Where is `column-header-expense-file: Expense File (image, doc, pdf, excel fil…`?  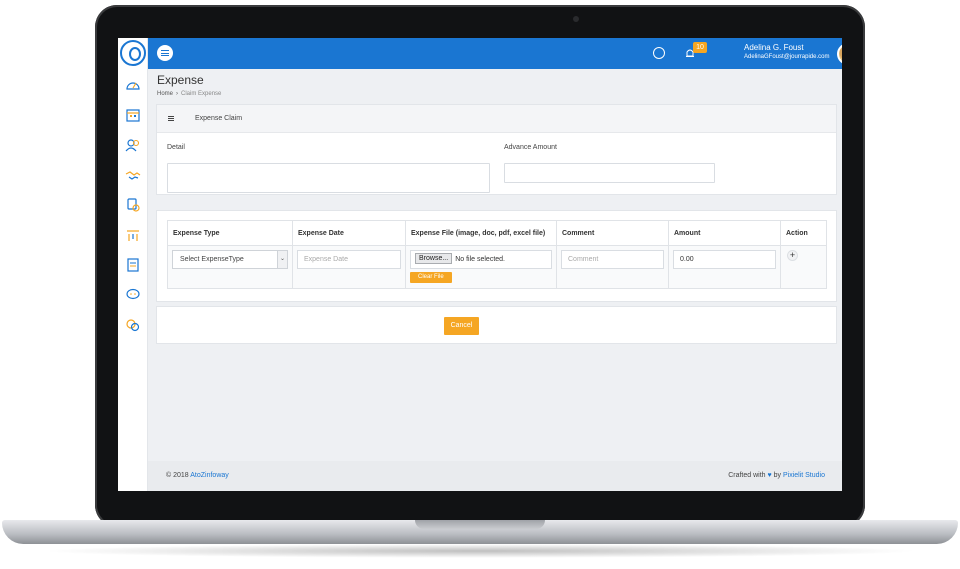
column-header-expense-file: Expense File (image, doc, pdf, excel fil… is located at coordinates (481, 233).